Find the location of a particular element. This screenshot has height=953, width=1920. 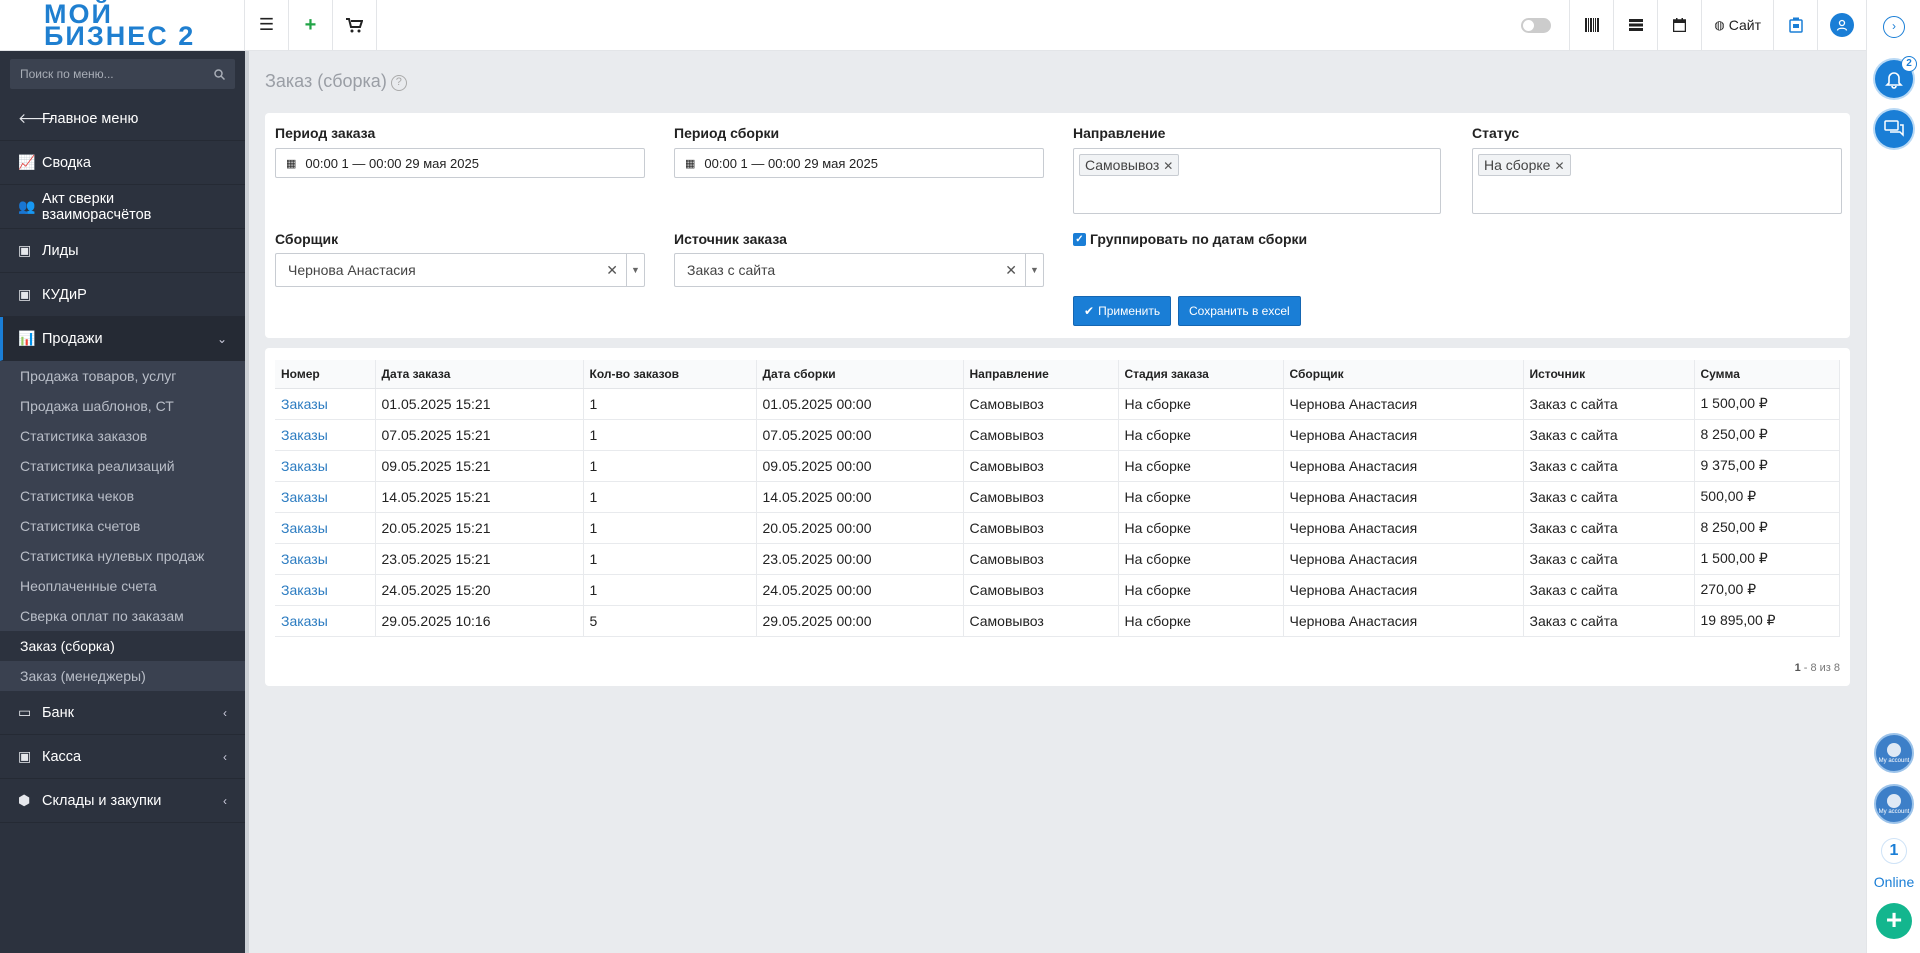

list-button is located at coordinates (1635, 25).